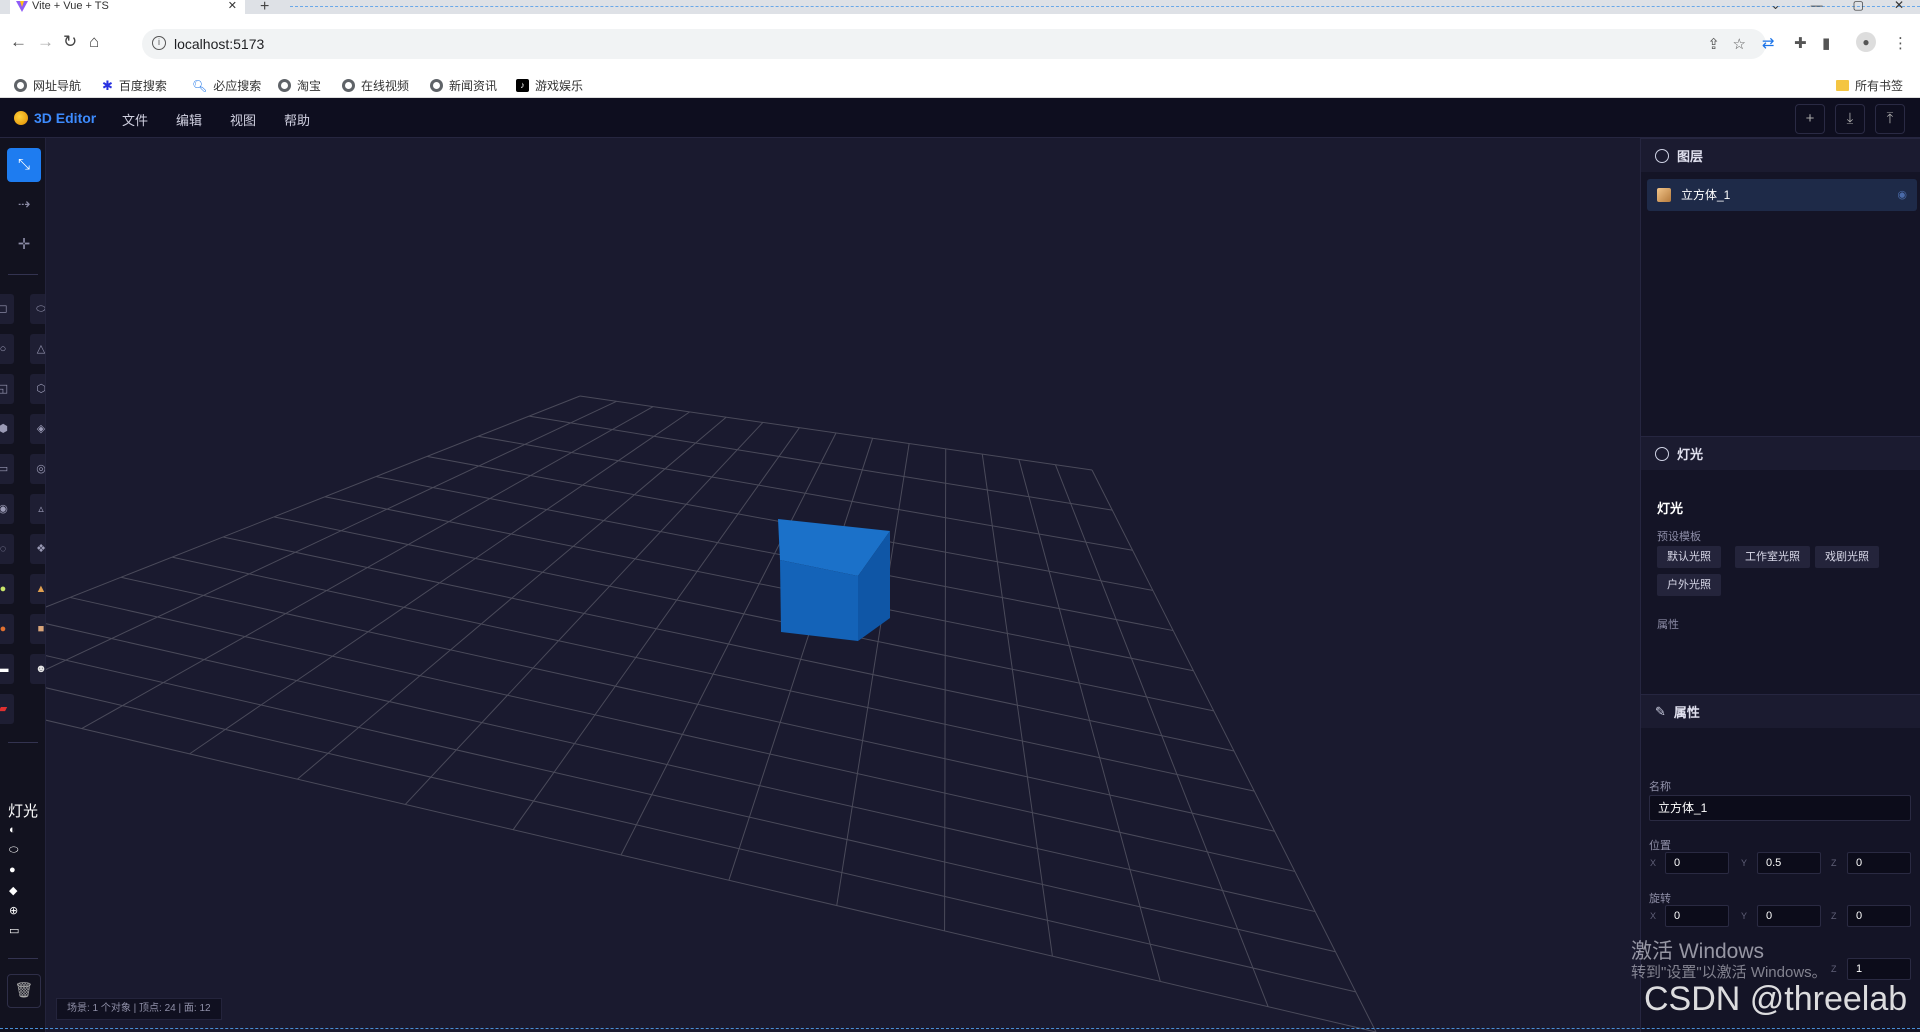 The height and width of the screenshot is (1032, 1920). I want to click on upload-icon: ⤒, so click(1890, 119).